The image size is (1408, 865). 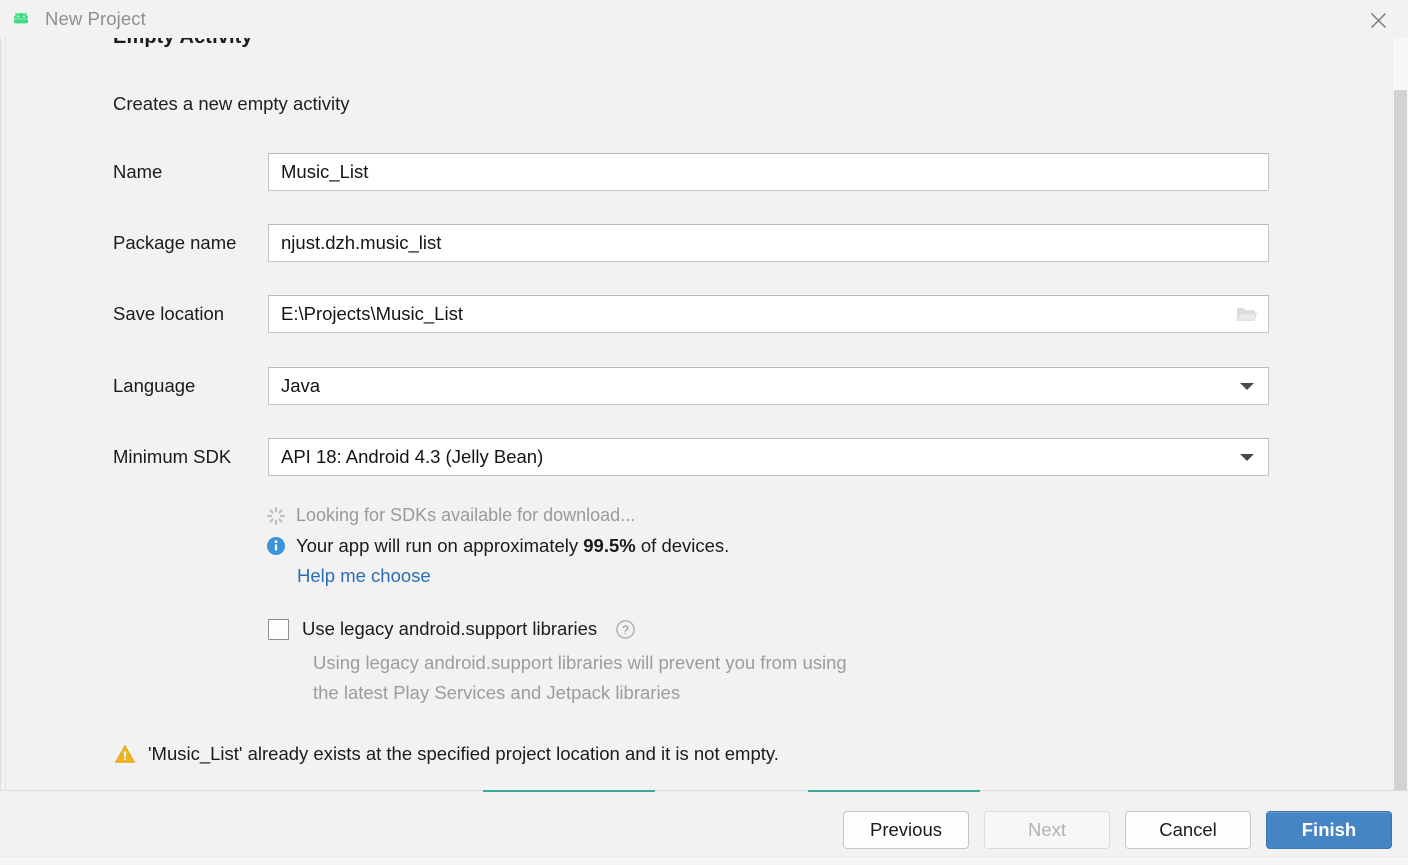 I want to click on field-row-package-name: Package name, so click(x=691, y=243).